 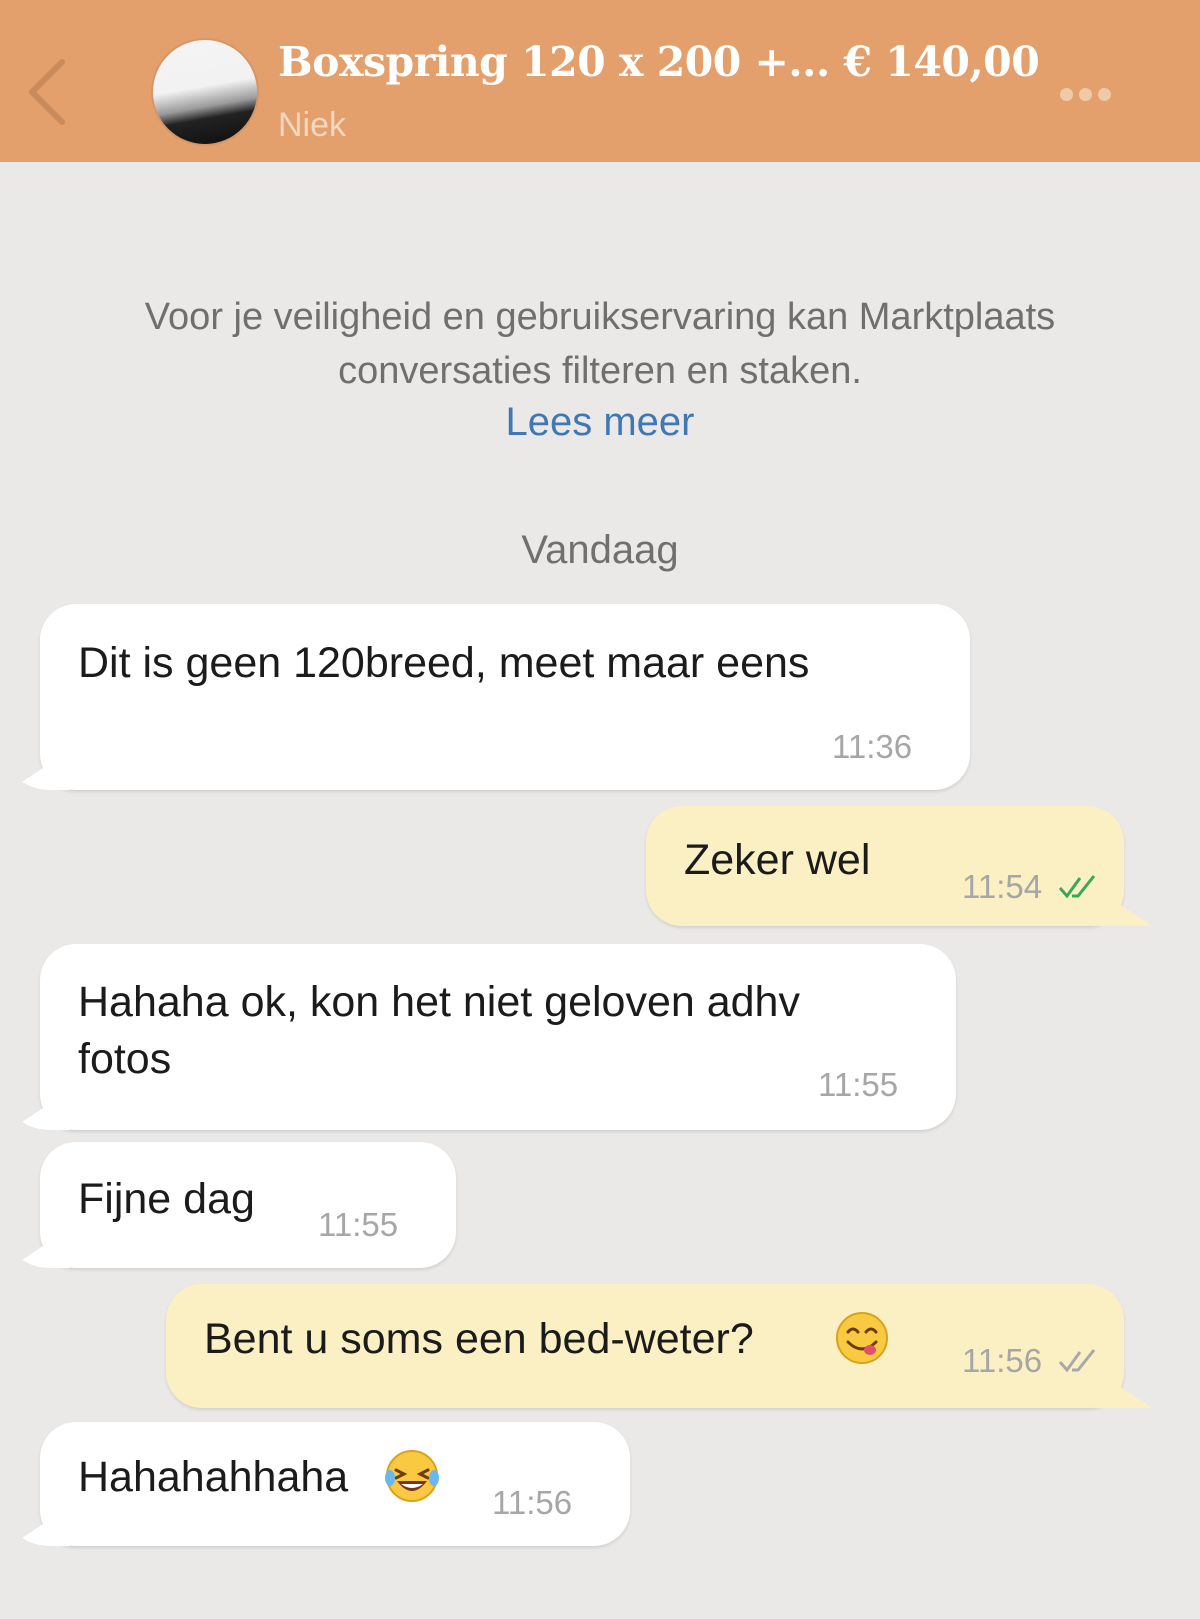 I want to click on more-button, so click(x=1105, y=95).